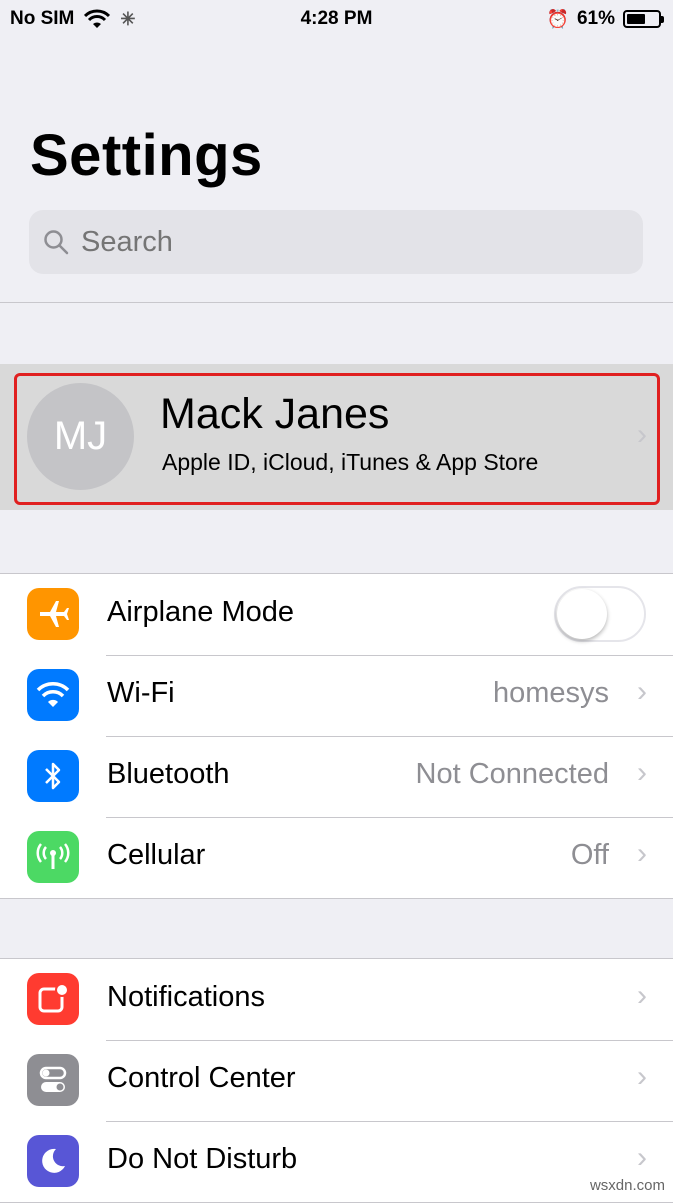  What do you see at coordinates (550, 693) in the screenshot?
I see `row-value: homesys` at bounding box center [550, 693].